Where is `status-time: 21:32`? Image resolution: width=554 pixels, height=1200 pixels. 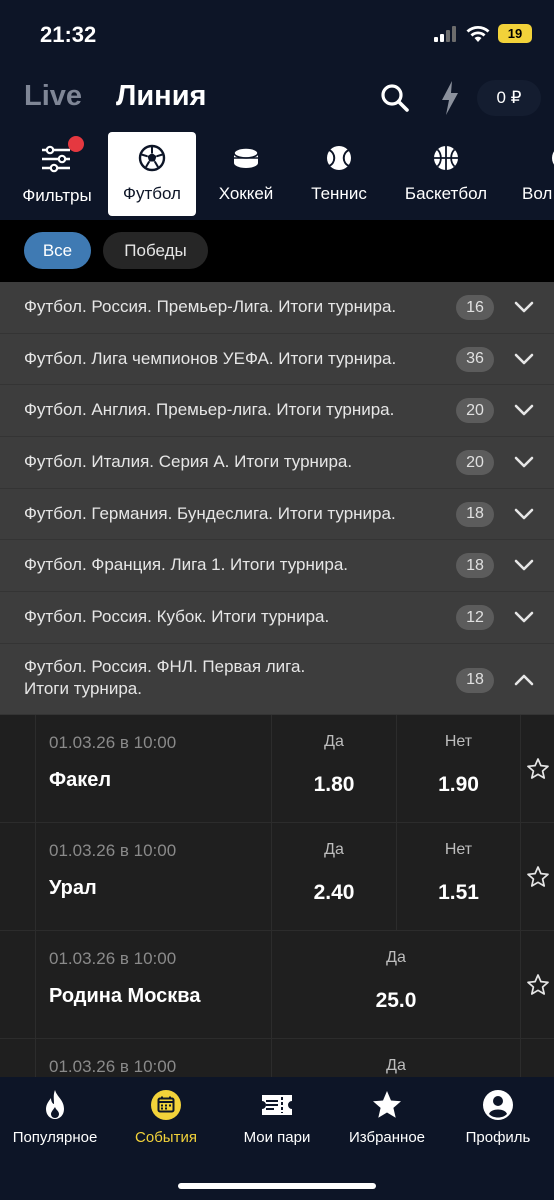
status-time: 21:32 is located at coordinates (68, 34).